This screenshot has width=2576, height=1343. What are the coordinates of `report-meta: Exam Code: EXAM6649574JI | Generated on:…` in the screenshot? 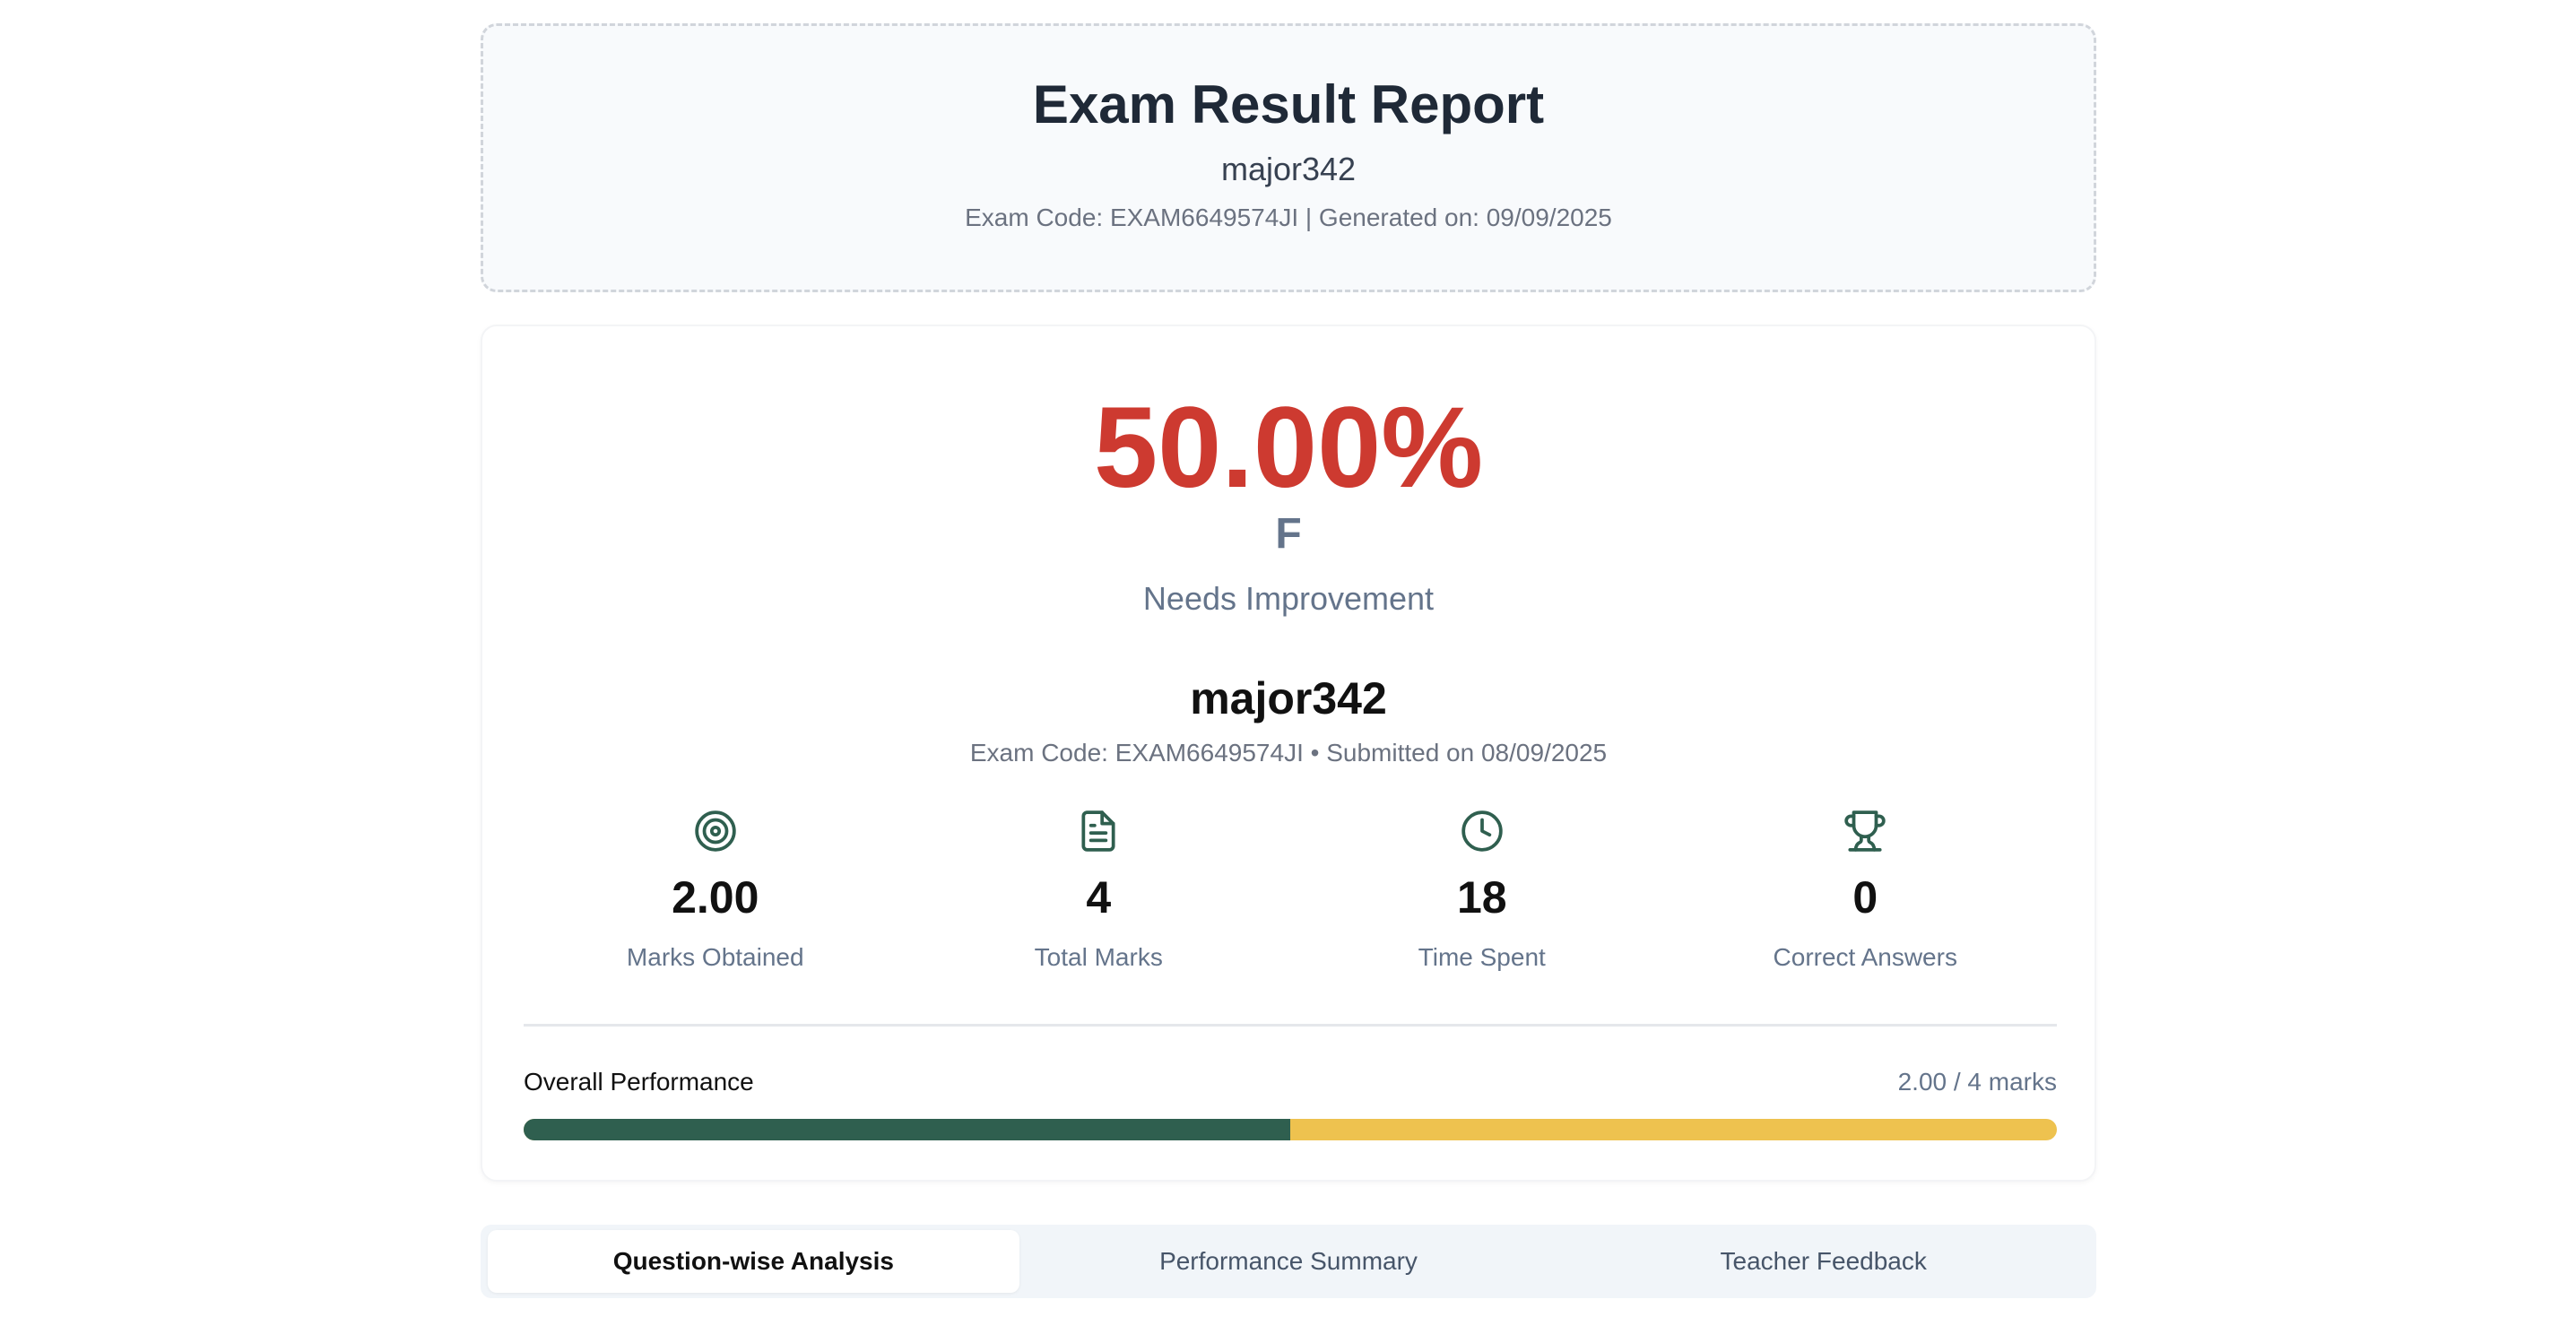 It's located at (1288, 218).